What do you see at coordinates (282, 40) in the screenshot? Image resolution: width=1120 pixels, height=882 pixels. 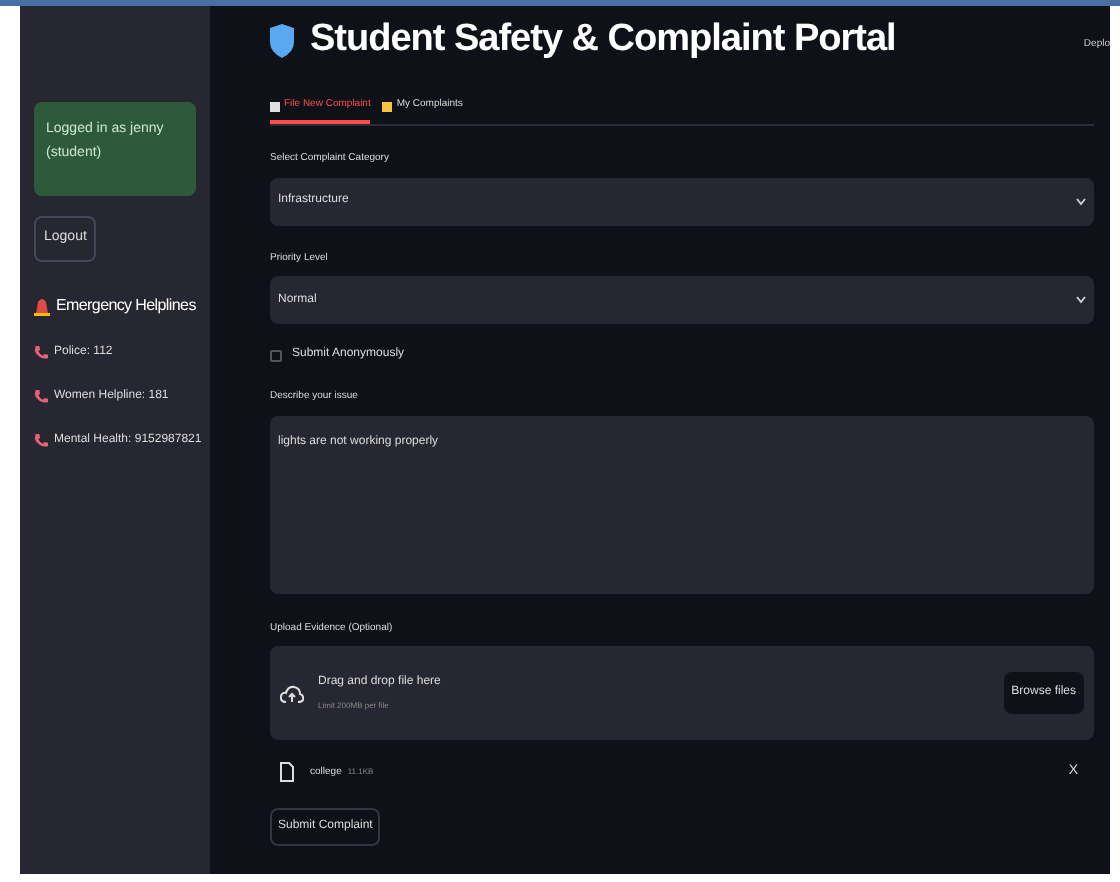 I see `shield-icon` at bounding box center [282, 40].